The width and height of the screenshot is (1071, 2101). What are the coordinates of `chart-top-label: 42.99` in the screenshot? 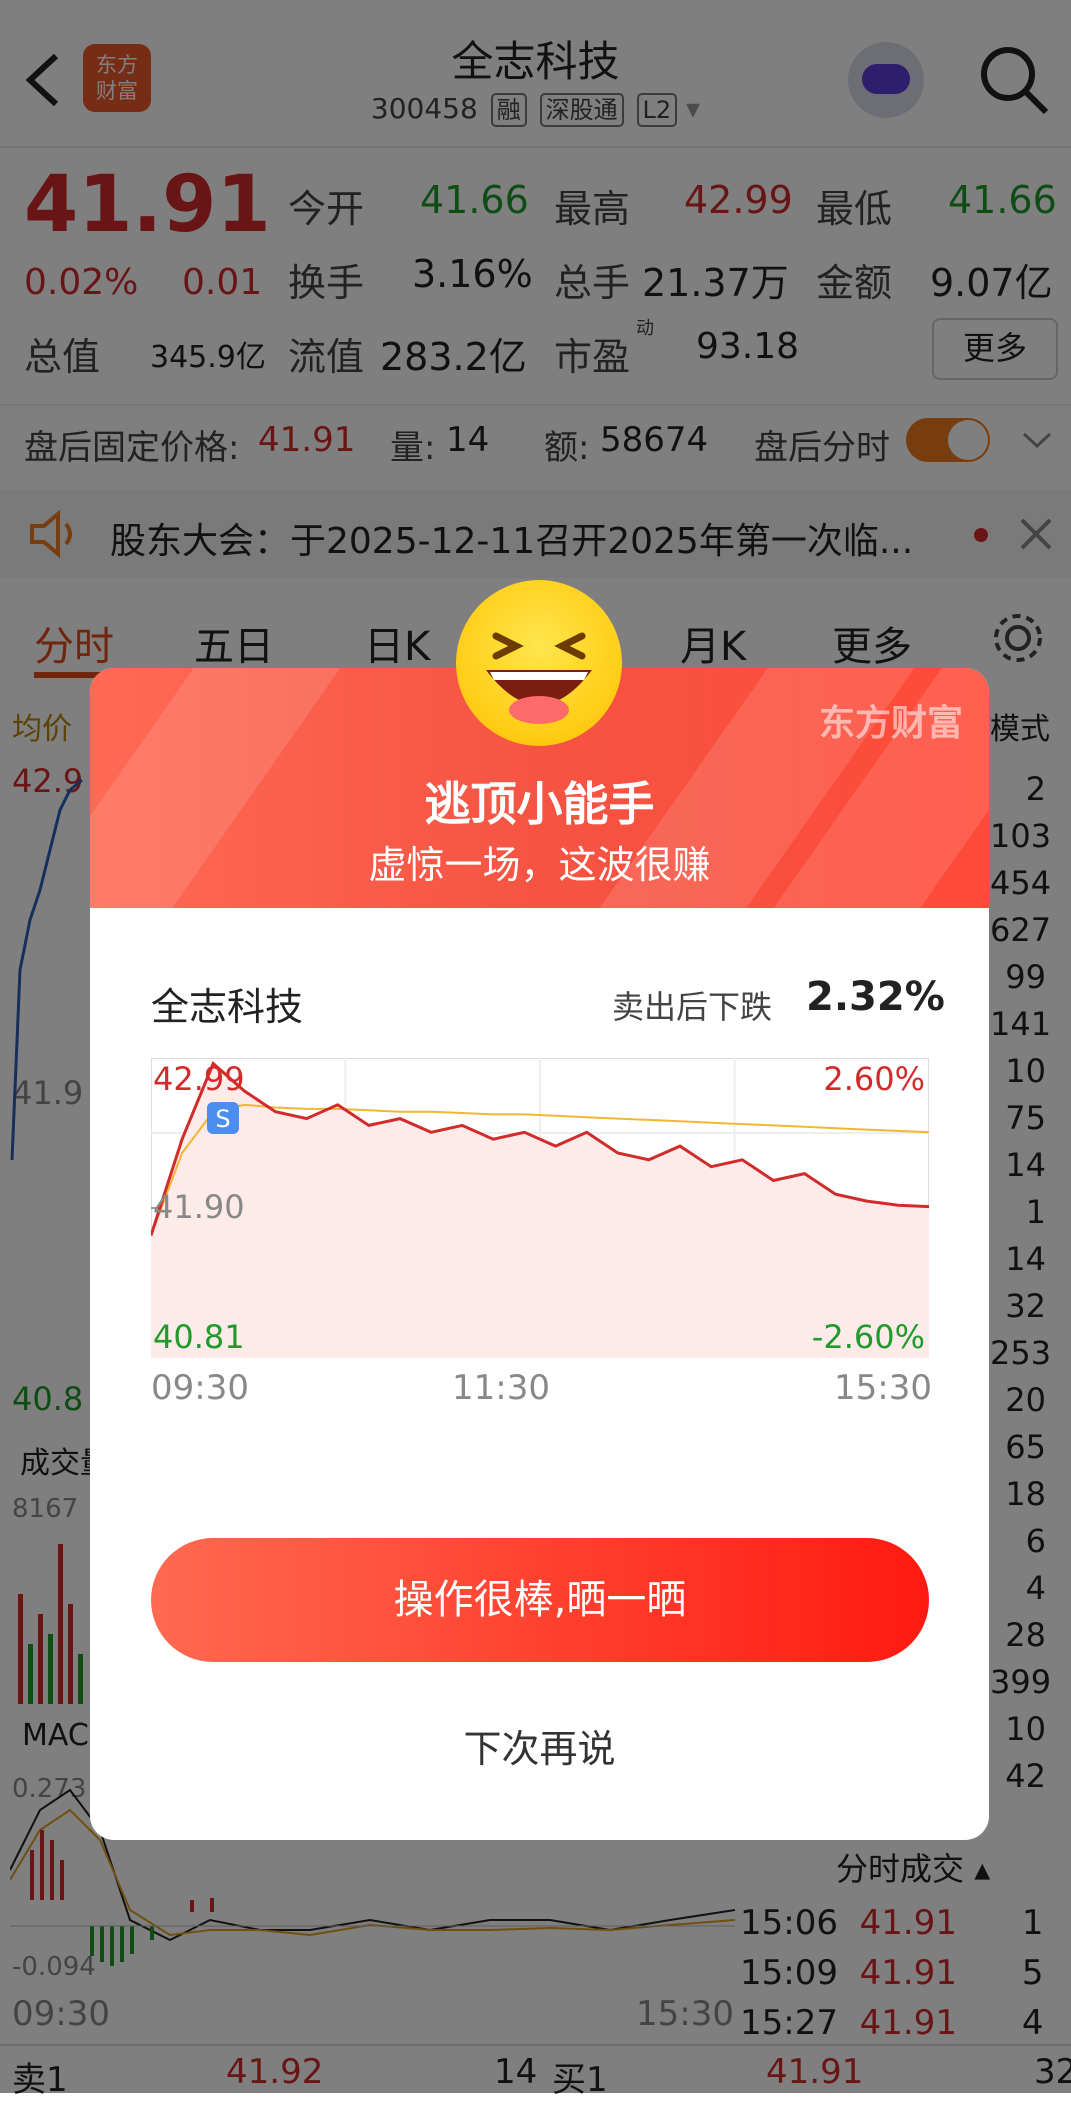 It's located at (199, 1079).